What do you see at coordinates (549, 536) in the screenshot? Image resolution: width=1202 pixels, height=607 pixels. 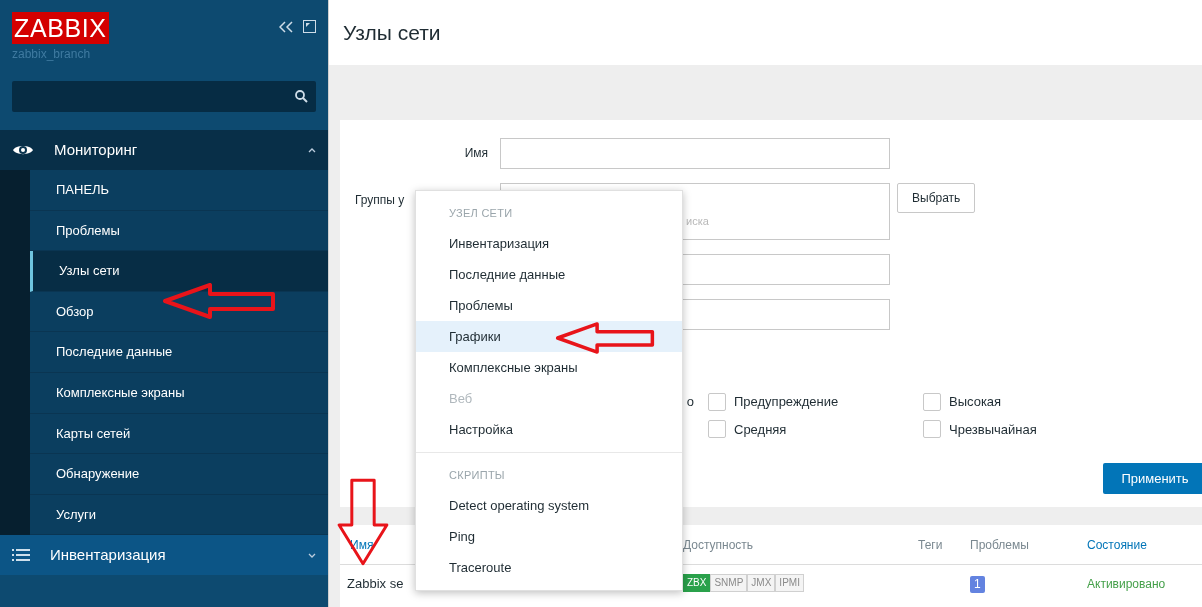 I see `context-menu-item: Ping` at bounding box center [549, 536].